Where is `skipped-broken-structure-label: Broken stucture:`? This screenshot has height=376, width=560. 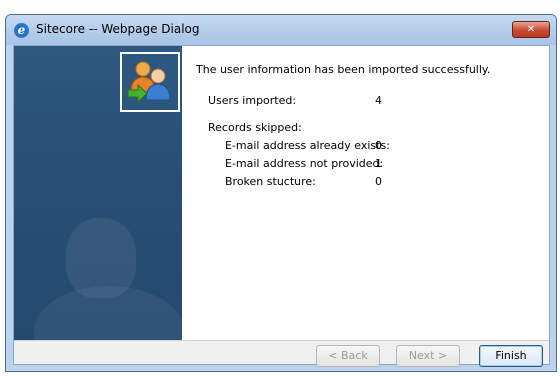 skipped-broken-structure-label: Broken stucture: is located at coordinates (270, 181).